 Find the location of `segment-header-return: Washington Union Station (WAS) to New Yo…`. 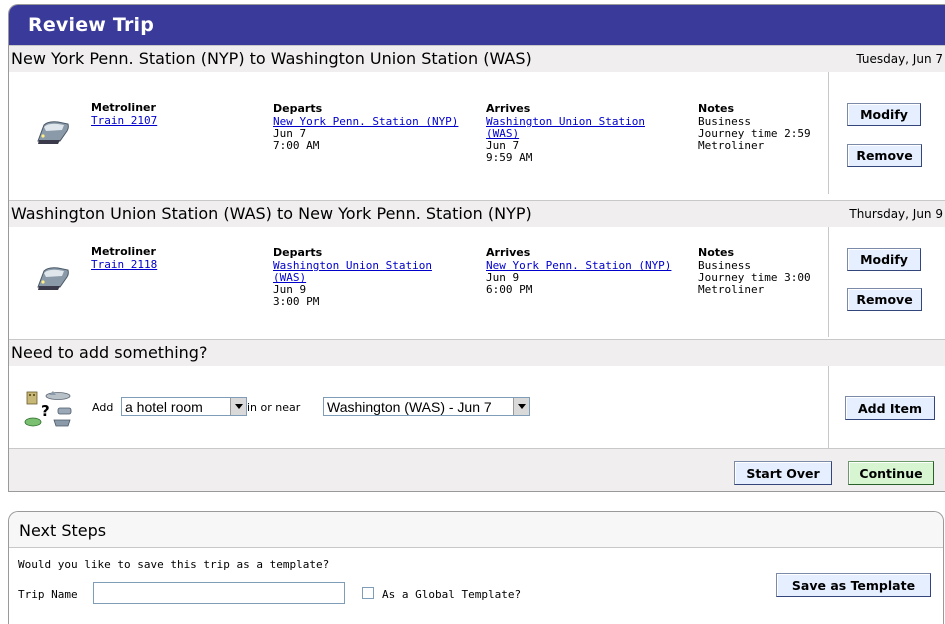

segment-header-return: Washington Union Station (WAS) to New Yo… is located at coordinates (477, 214).